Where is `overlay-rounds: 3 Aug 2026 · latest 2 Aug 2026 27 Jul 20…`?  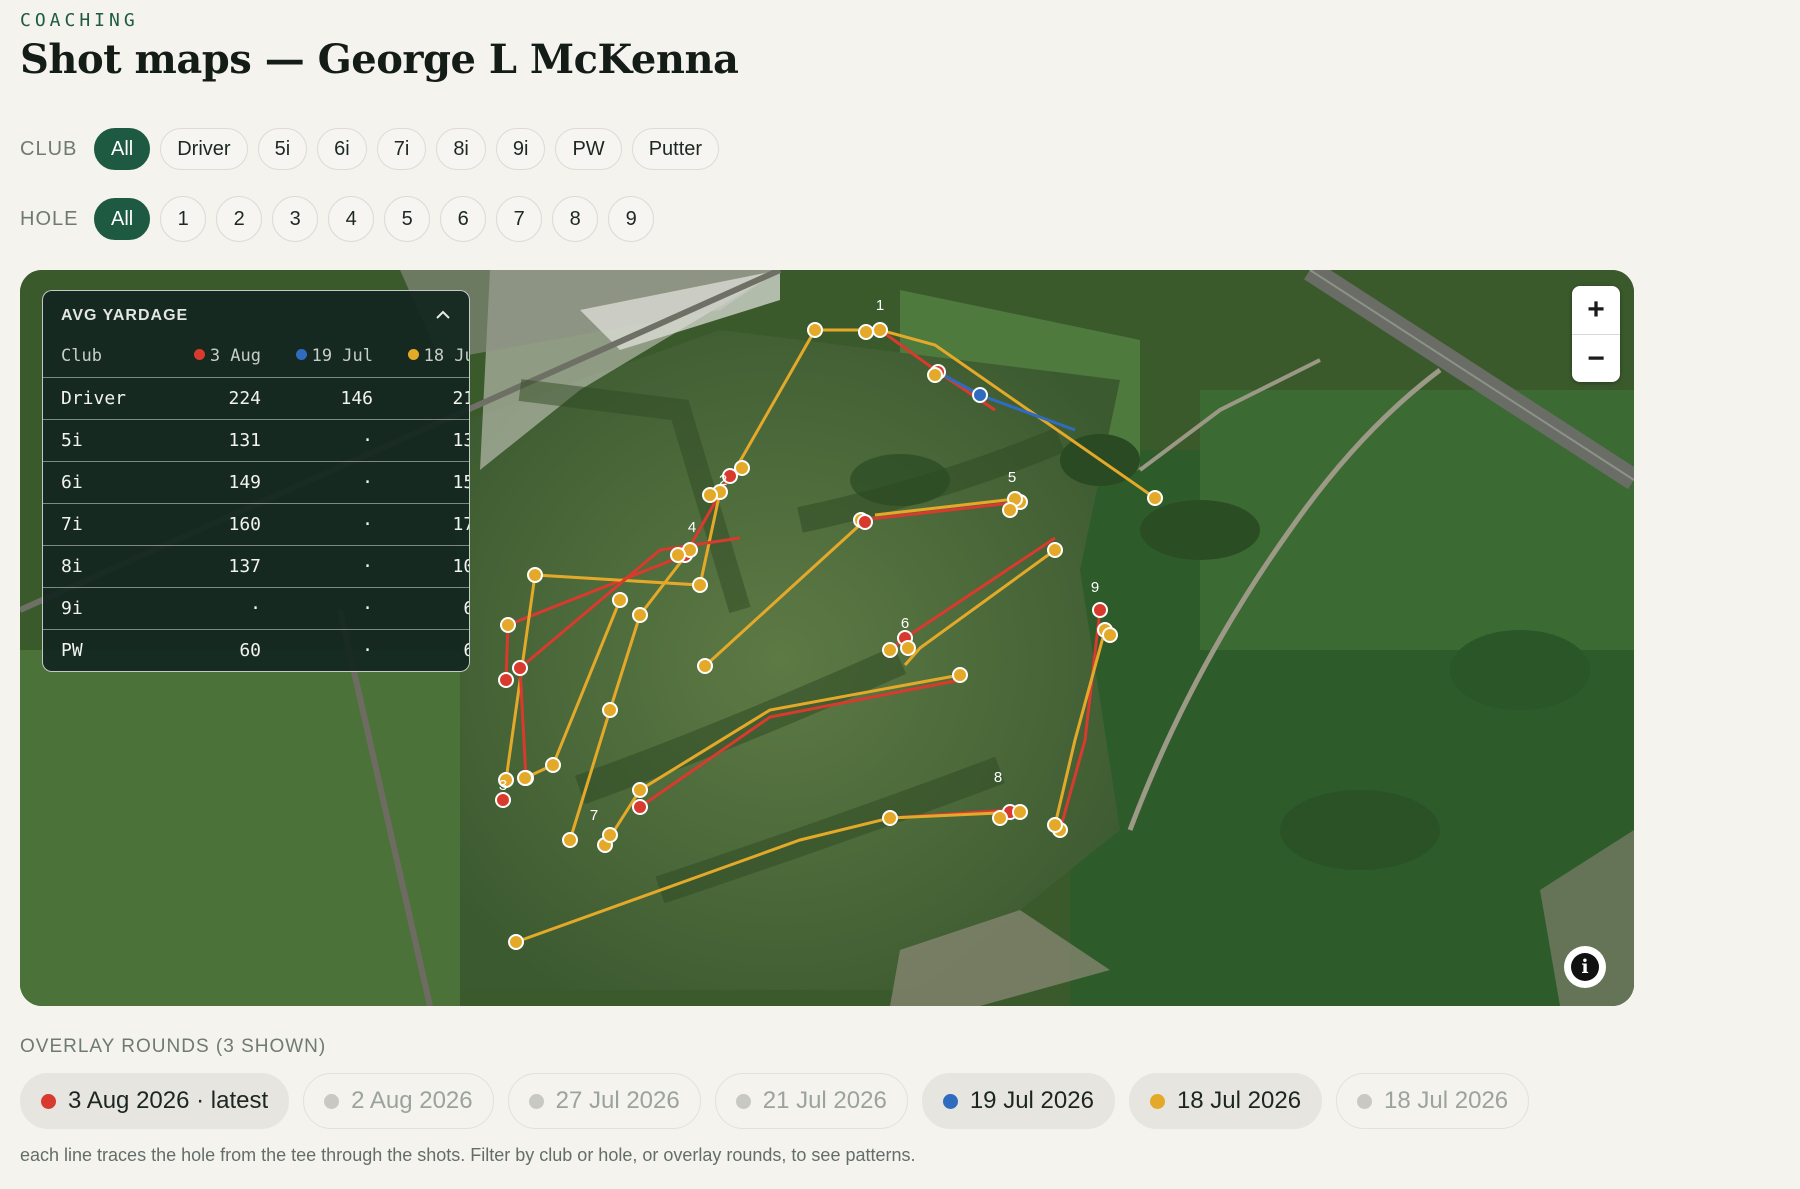 overlay-rounds: 3 Aug 2026 · latest 2 Aug 2026 27 Jul 20… is located at coordinates (775, 1101).